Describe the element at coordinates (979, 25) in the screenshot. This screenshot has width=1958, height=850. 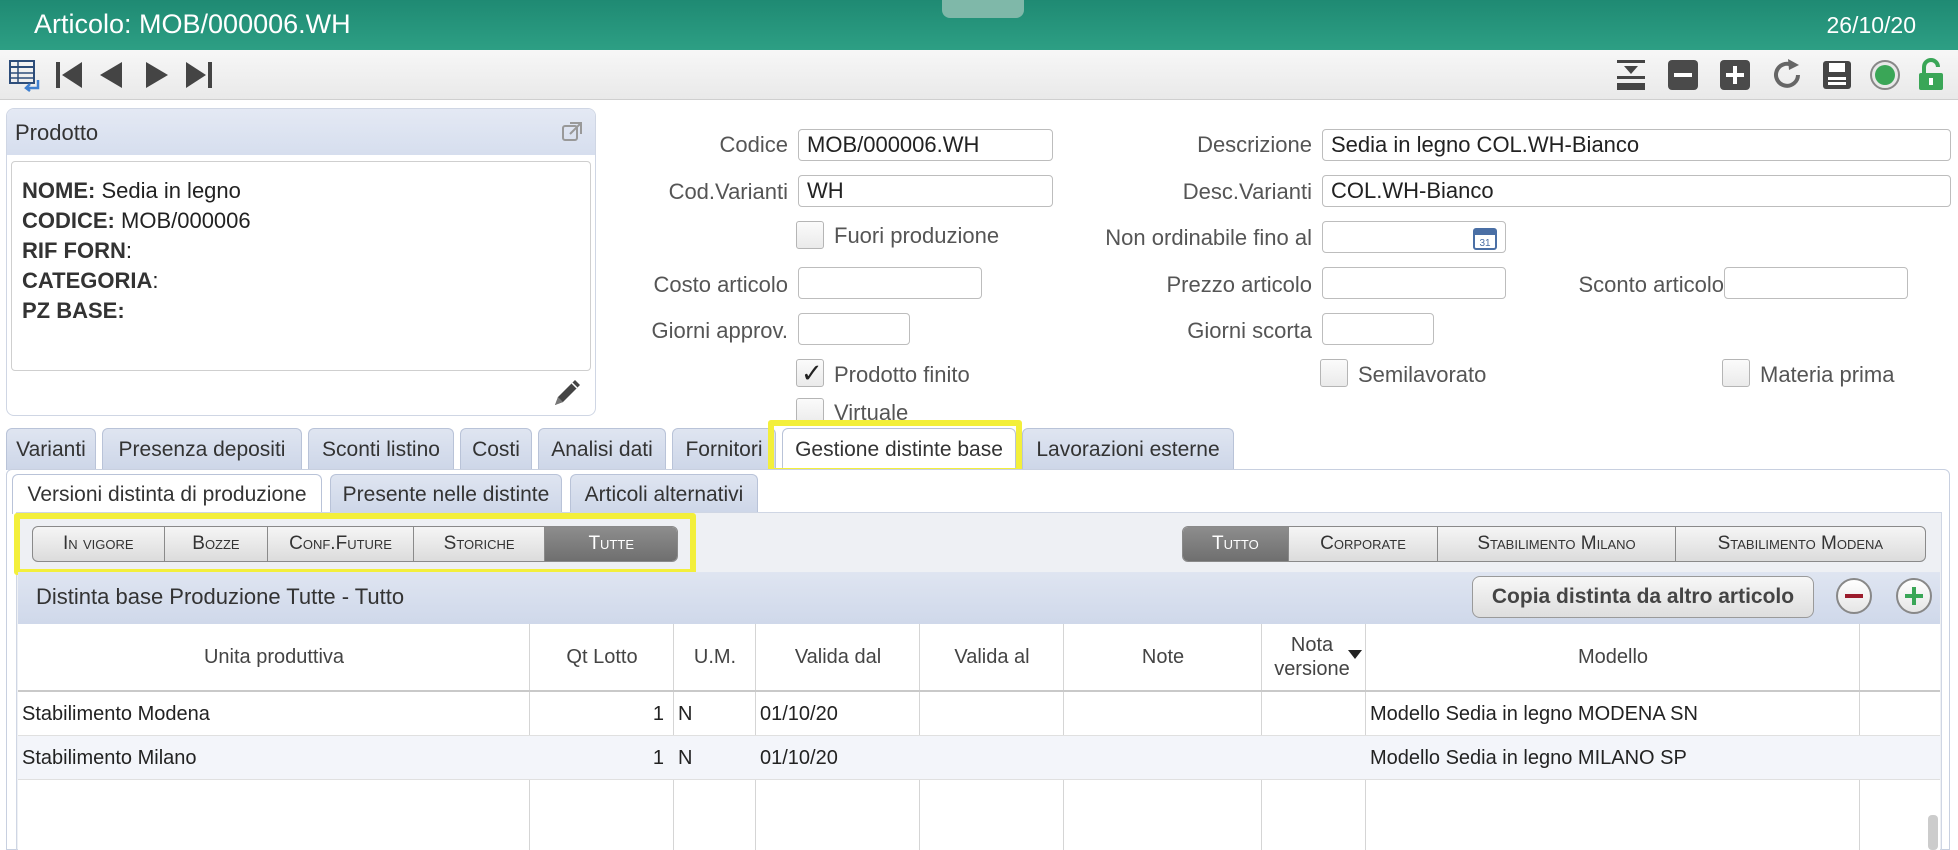
I see `title-bar: Articolo: MOB/000006.WH 26/10/20` at that location.